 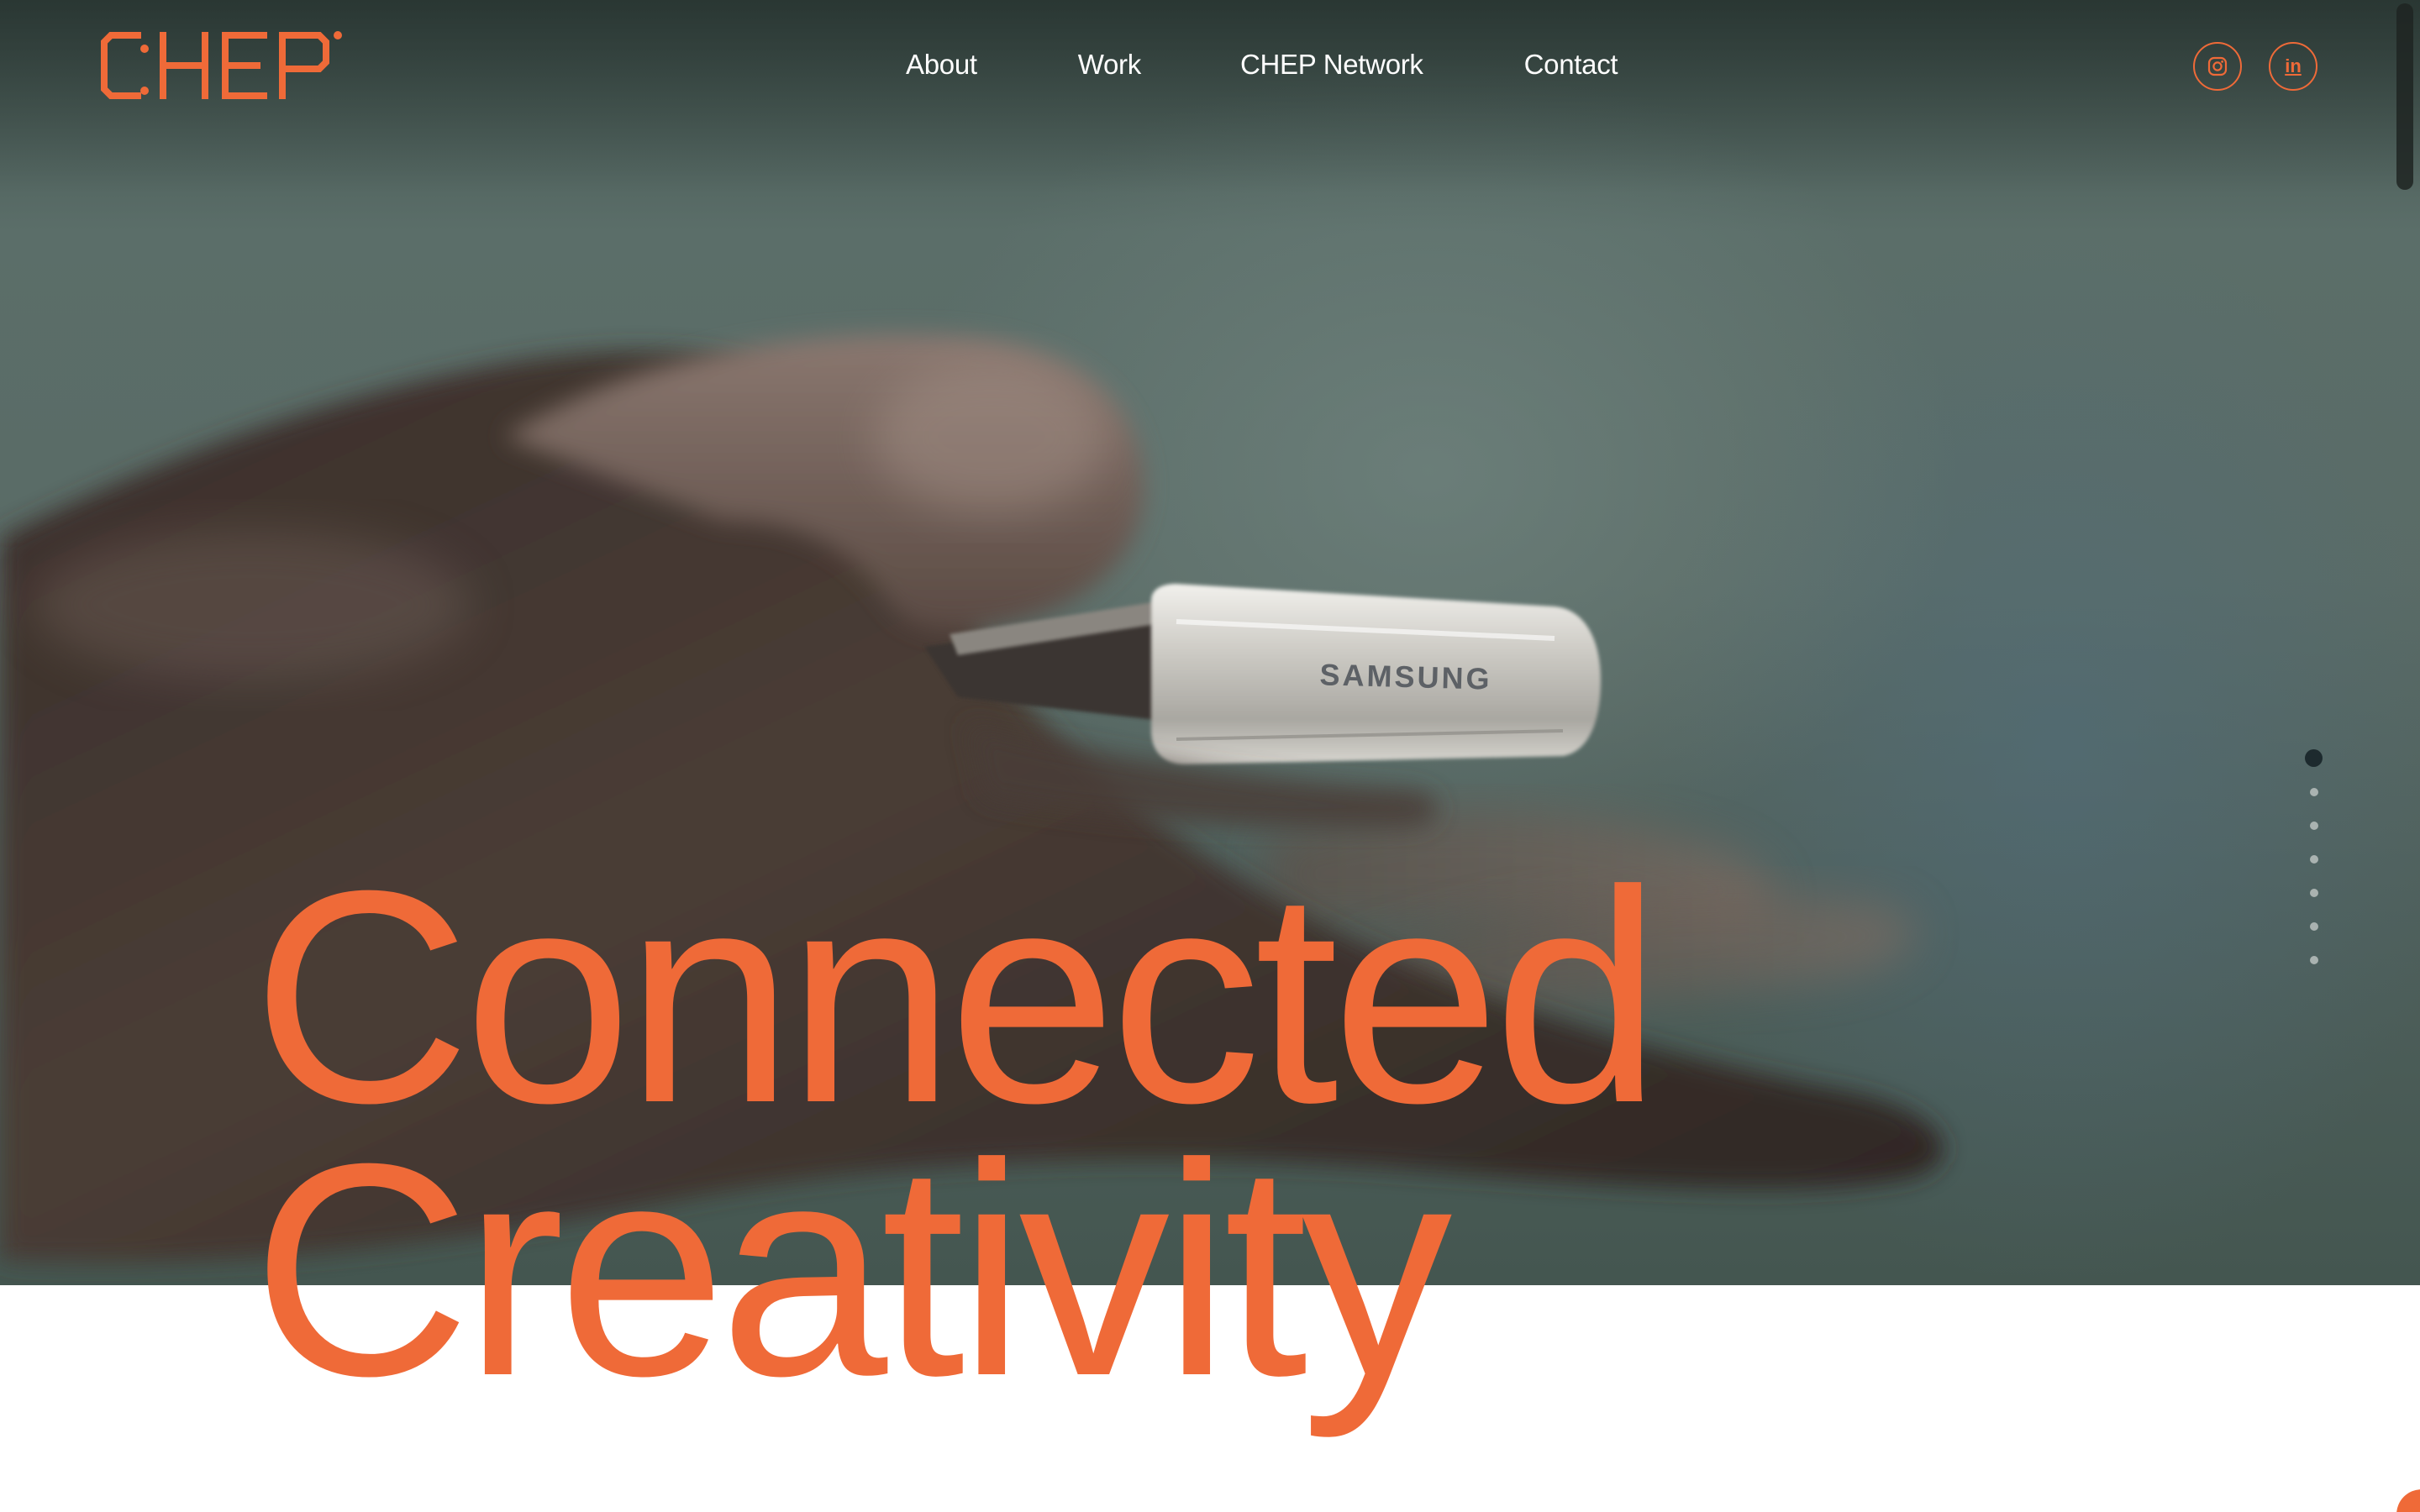 I want to click on linkedin-button: in, so click(x=2293, y=66).